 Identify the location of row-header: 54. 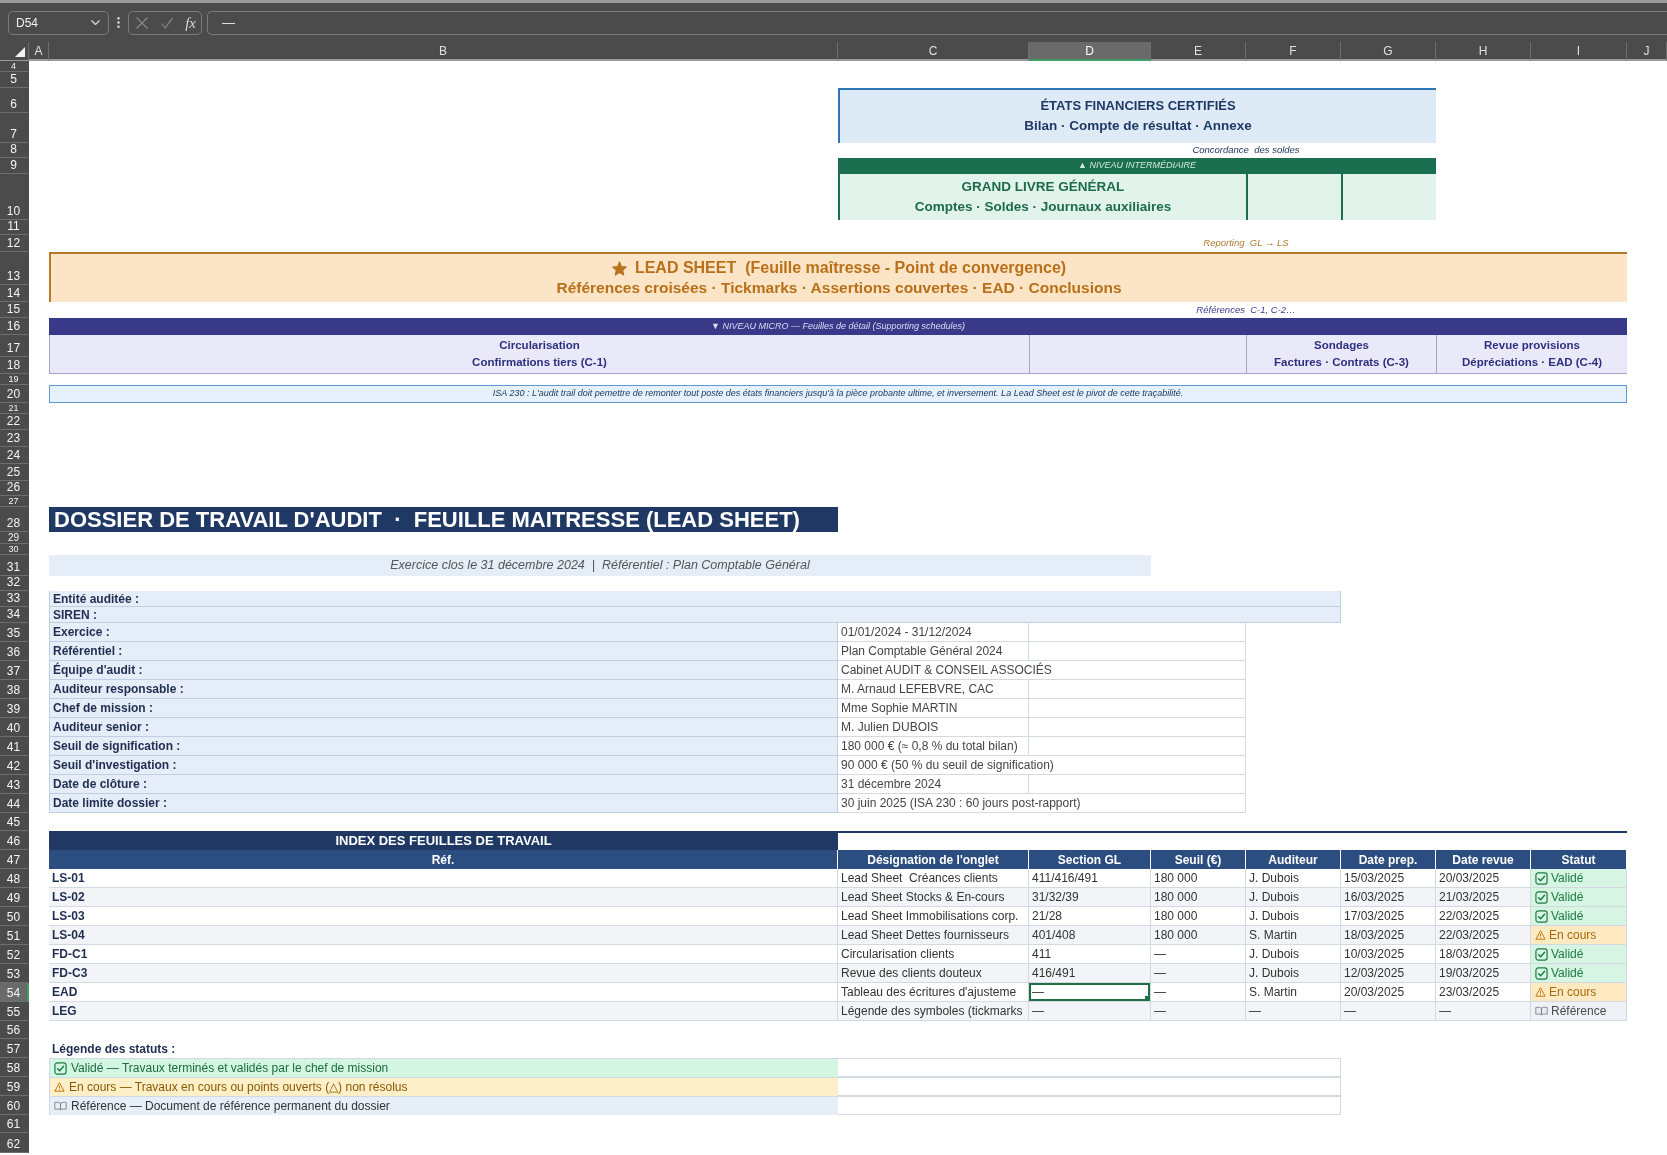
(14, 992).